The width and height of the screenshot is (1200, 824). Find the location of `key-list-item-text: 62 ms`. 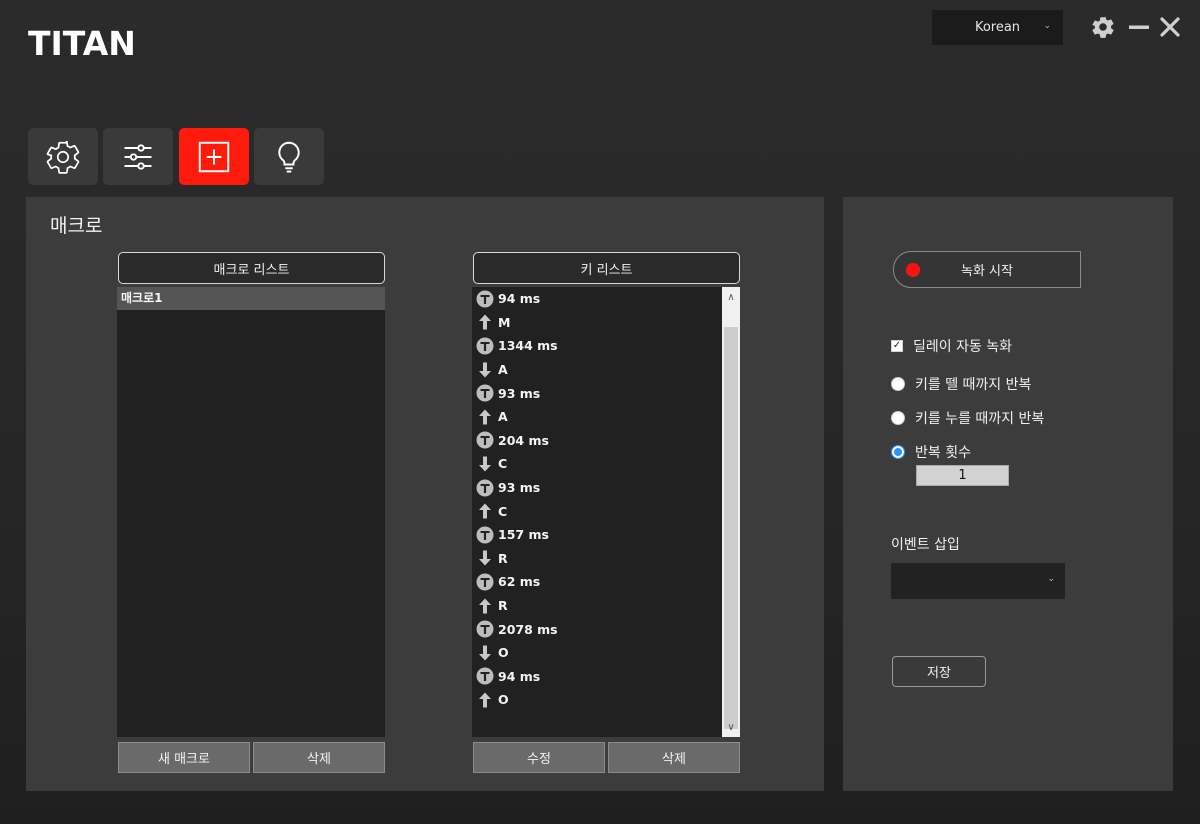

key-list-item-text: 62 ms is located at coordinates (519, 582).